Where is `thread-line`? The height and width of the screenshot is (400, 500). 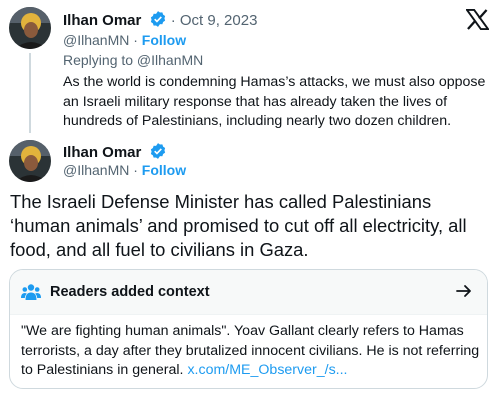
thread-line is located at coordinates (30, 93).